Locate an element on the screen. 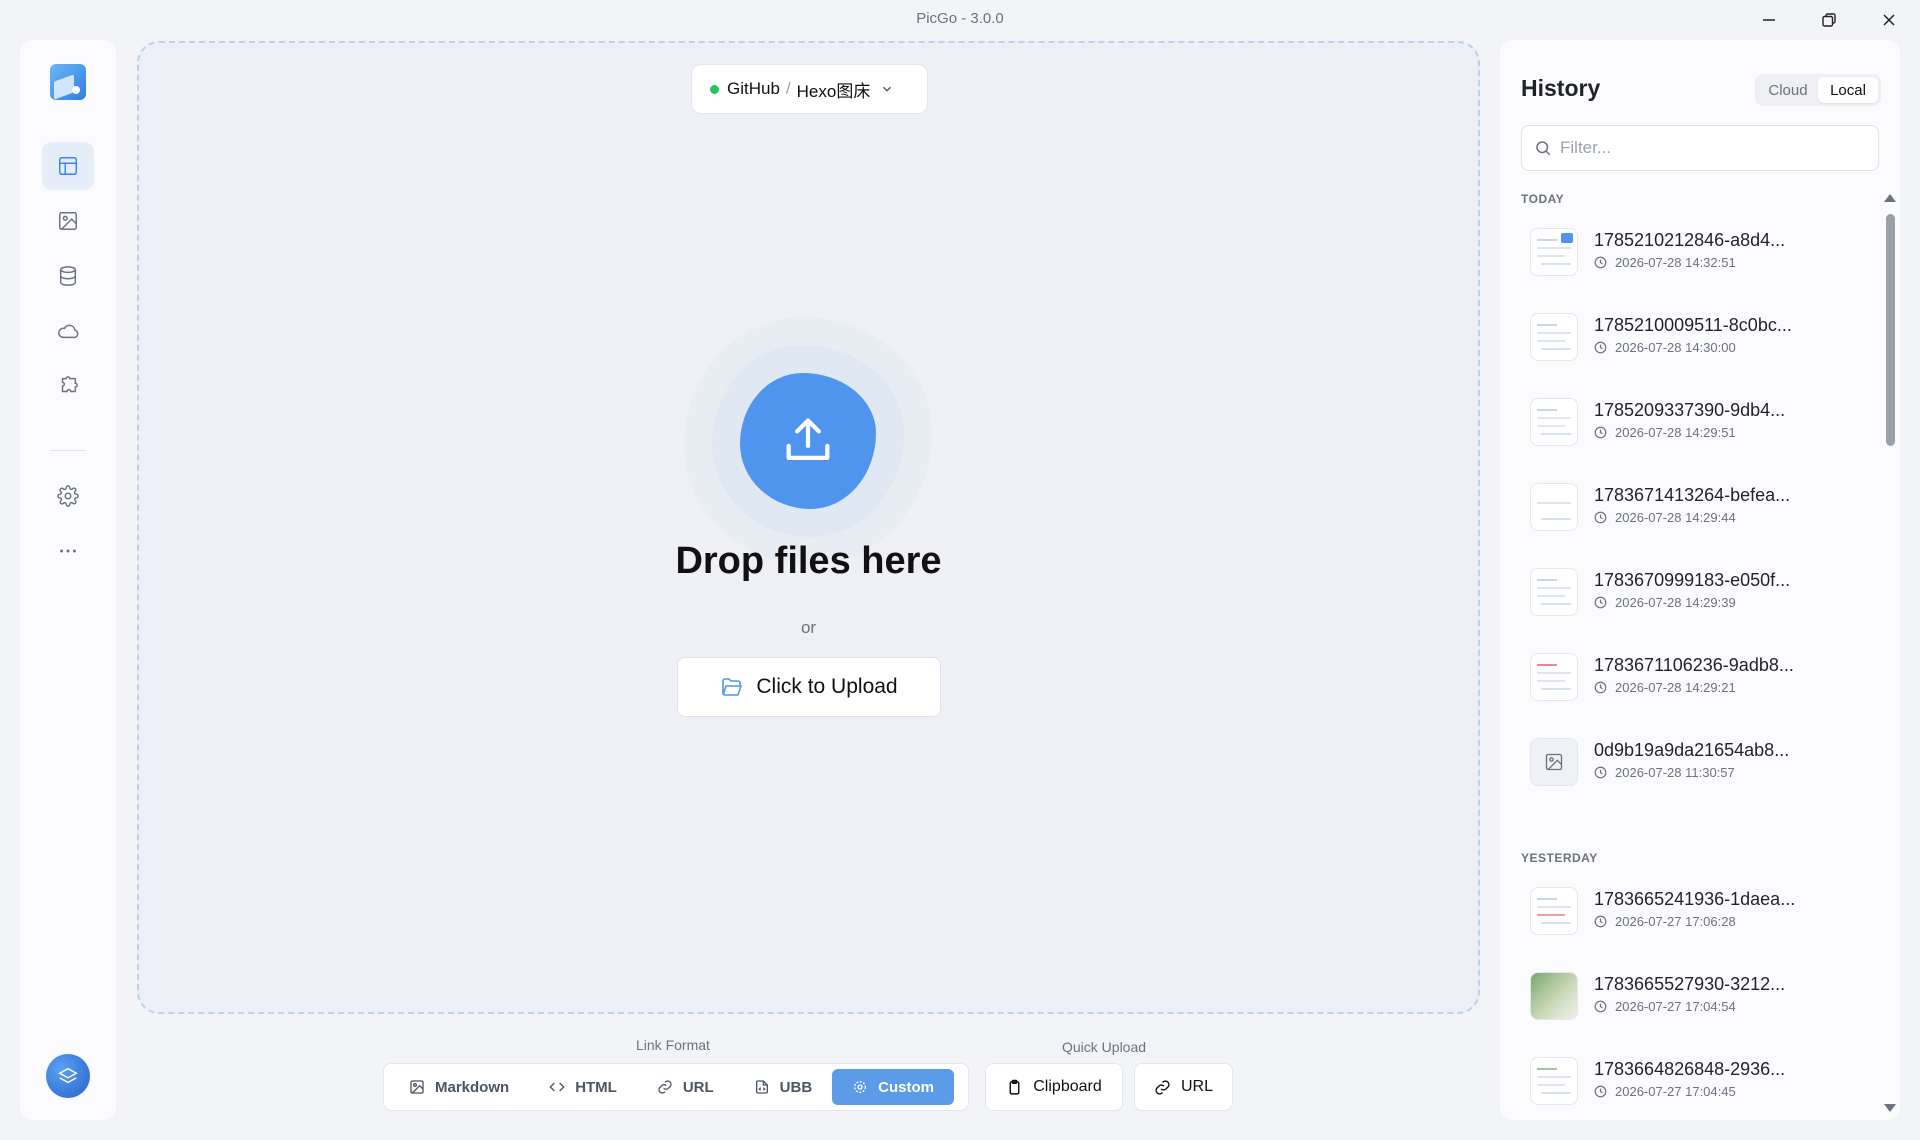  history-filter is located at coordinates (1700, 148).